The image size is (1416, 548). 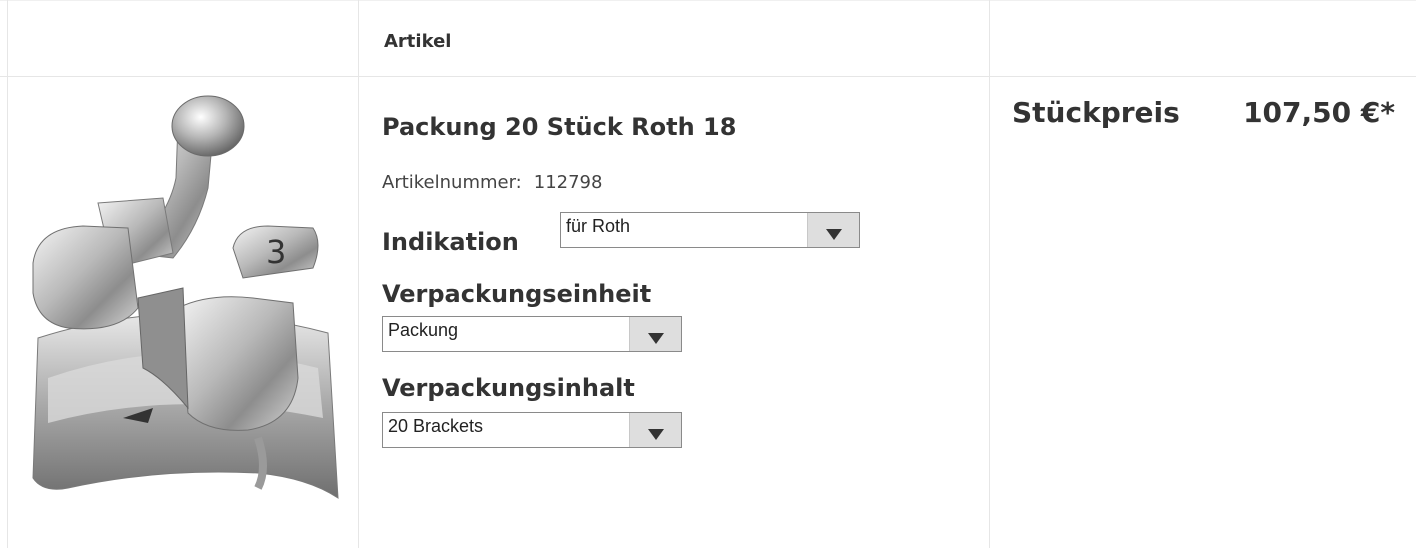 What do you see at coordinates (532, 430) in the screenshot?
I see `verpackungsinhalt-select: 20 Brackets` at bounding box center [532, 430].